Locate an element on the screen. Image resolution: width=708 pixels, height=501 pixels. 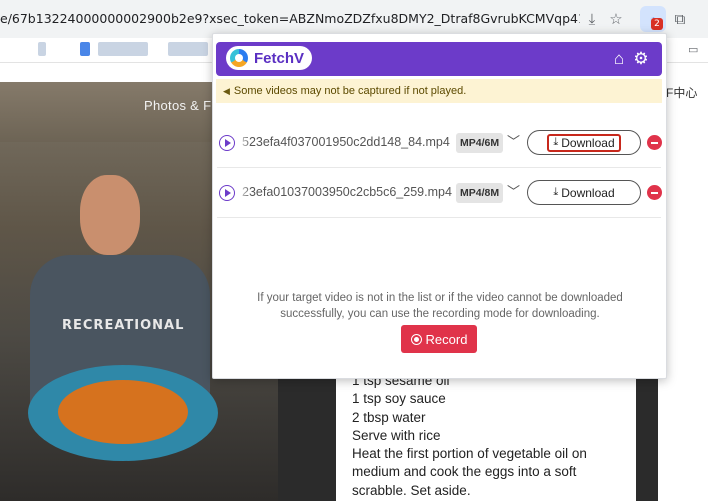
record-button: Record is located at coordinates (439, 339).